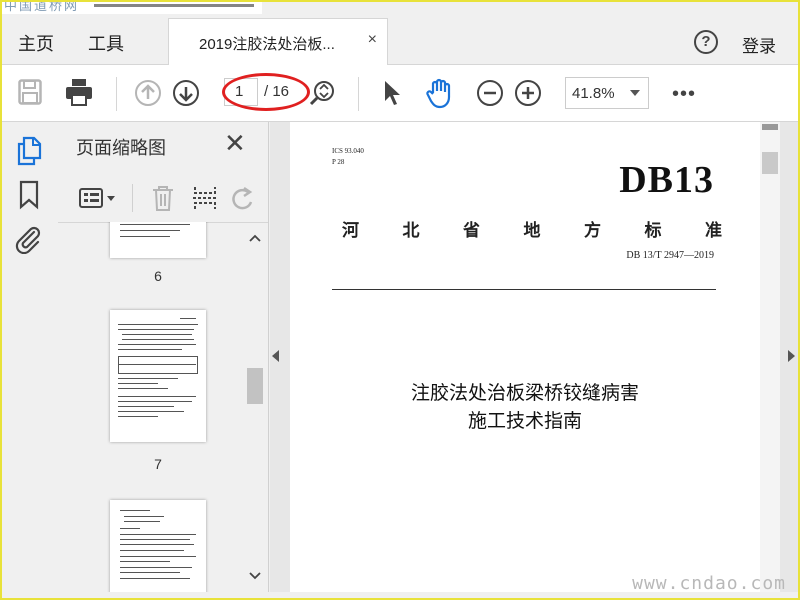  I want to click on document-title-line2: 施工技术指南, so click(524, 421).